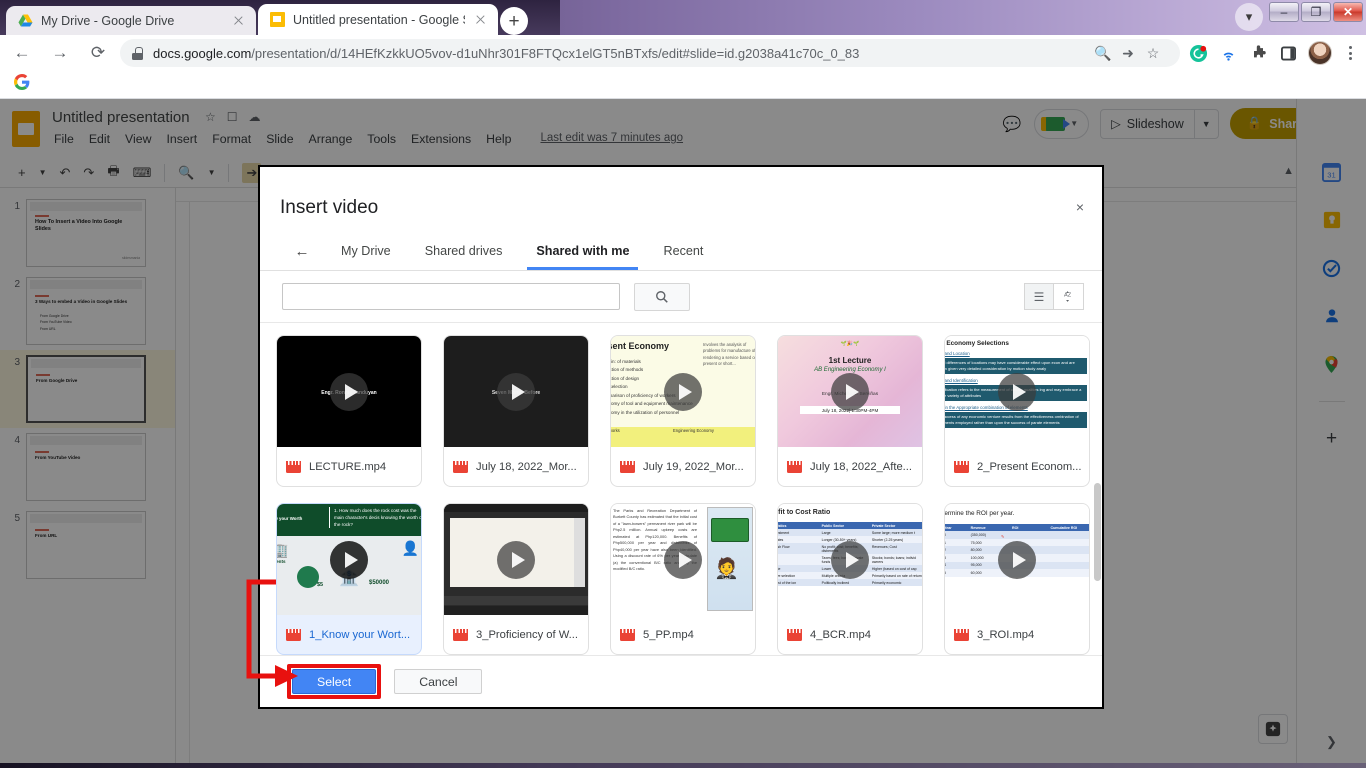 The image size is (1366, 768). I want to click on back-button-icon: ←, so click(22, 53).